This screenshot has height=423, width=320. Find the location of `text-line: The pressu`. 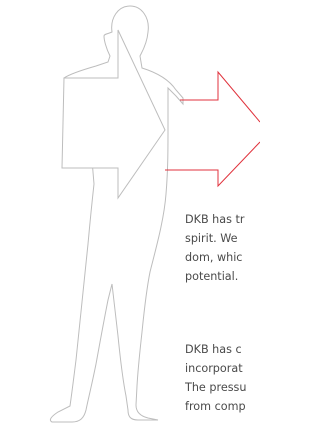

text-line: The pressu is located at coordinates (216, 387).